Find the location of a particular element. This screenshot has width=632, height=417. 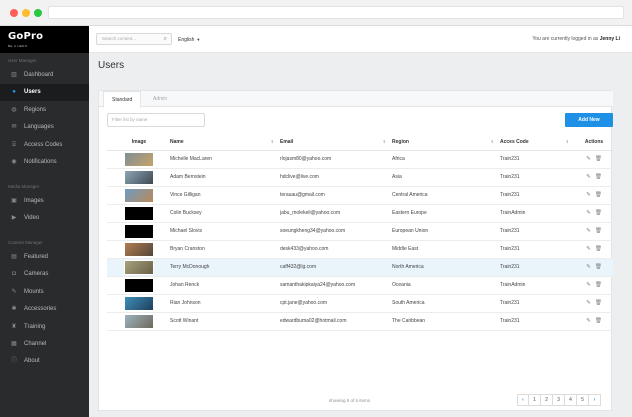

minimize-window-icon is located at coordinates (26, 13).